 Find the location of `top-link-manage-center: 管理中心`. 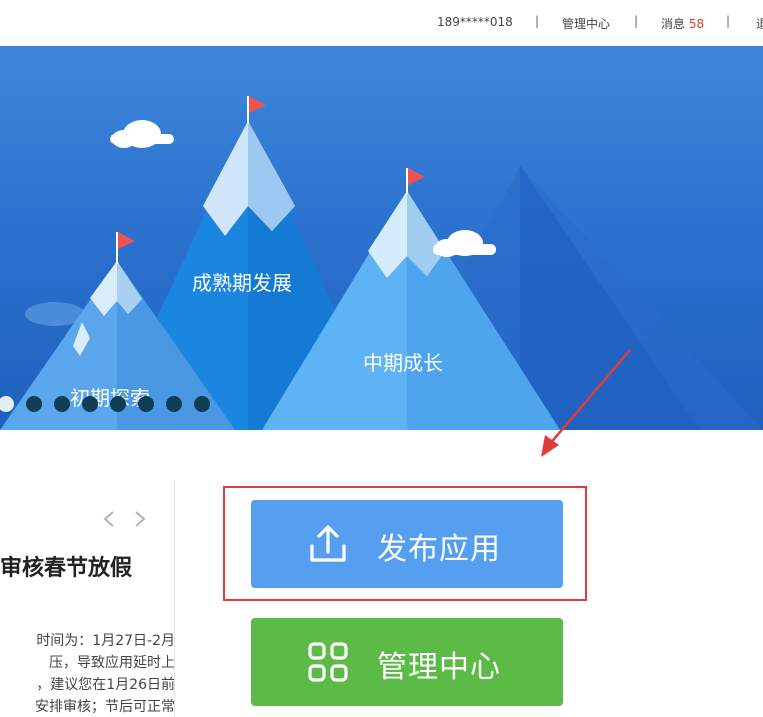

top-link-manage-center: 管理中心 is located at coordinates (586, 23).